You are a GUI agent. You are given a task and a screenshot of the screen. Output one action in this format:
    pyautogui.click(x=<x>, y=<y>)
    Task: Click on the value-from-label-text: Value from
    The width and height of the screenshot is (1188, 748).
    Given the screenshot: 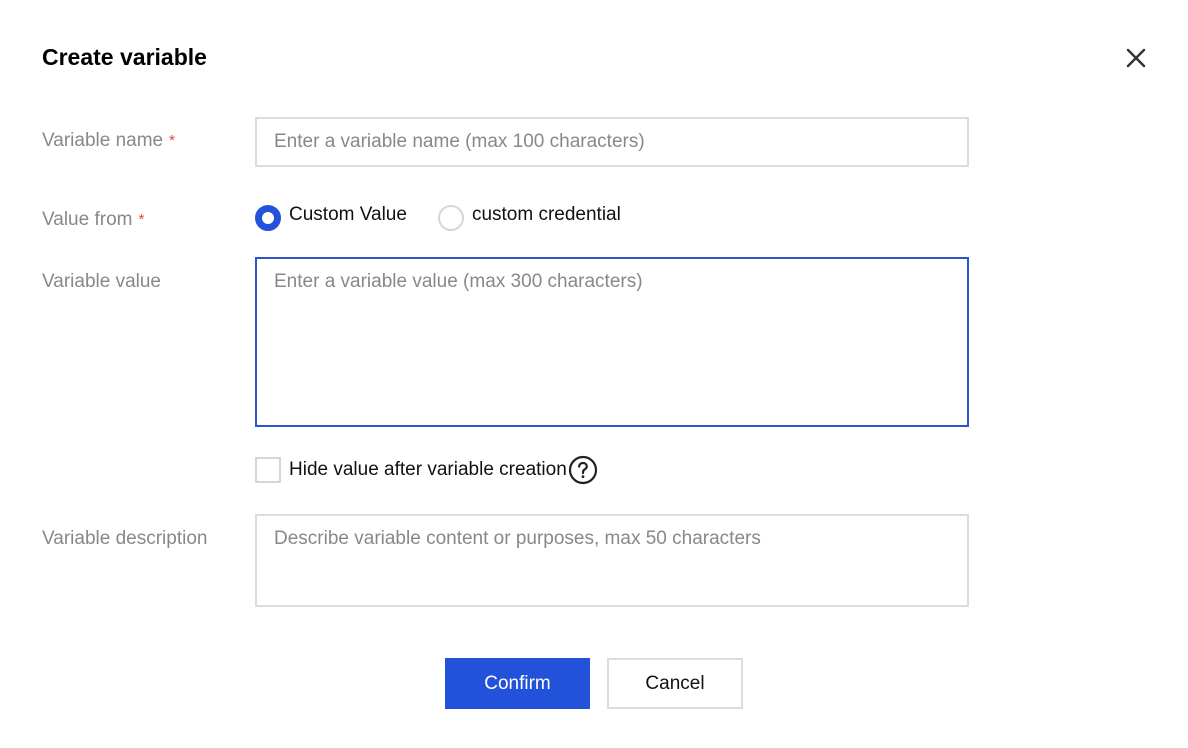 What is the action you would take?
    pyautogui.click(x=87, y=219)
    